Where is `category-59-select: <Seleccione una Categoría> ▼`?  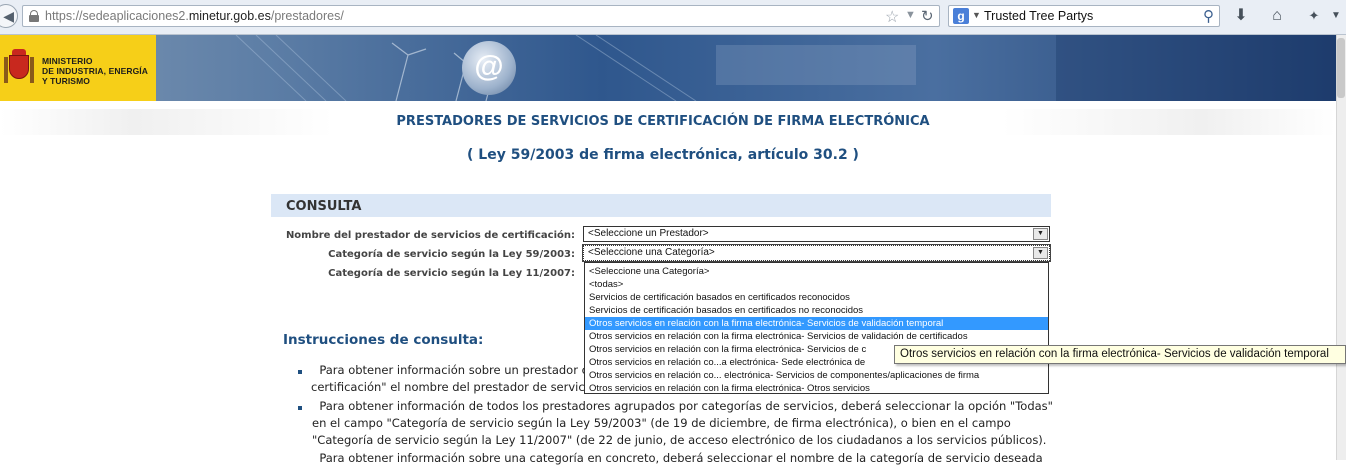
category-59-select: <Seleccione una Categoría> ▼ is located at coordinates (816, 253).